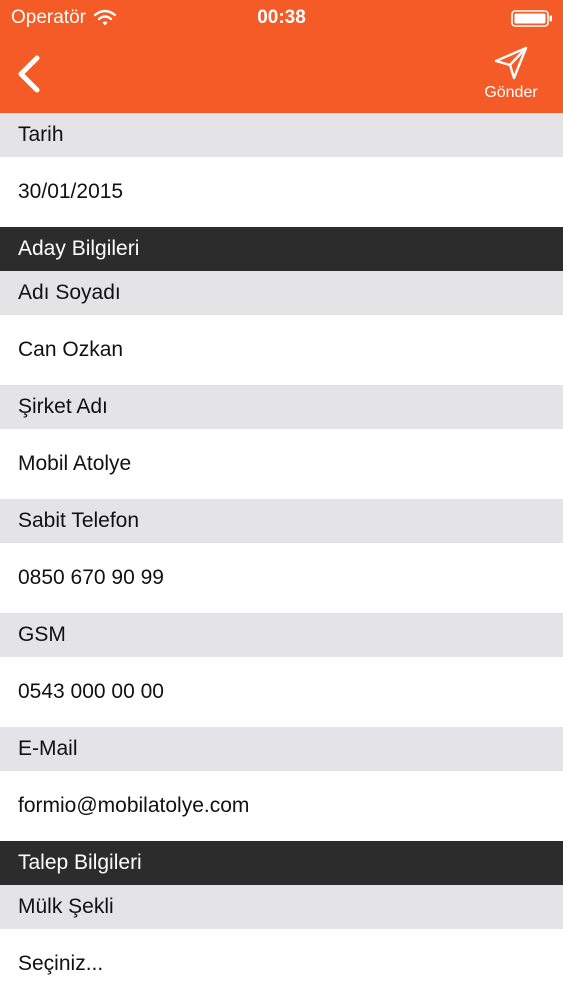 The image size is (563, 1000). Describe the element at coordinates (281, 17) in the screenshot. I see `status-time: 00:38` at that location.